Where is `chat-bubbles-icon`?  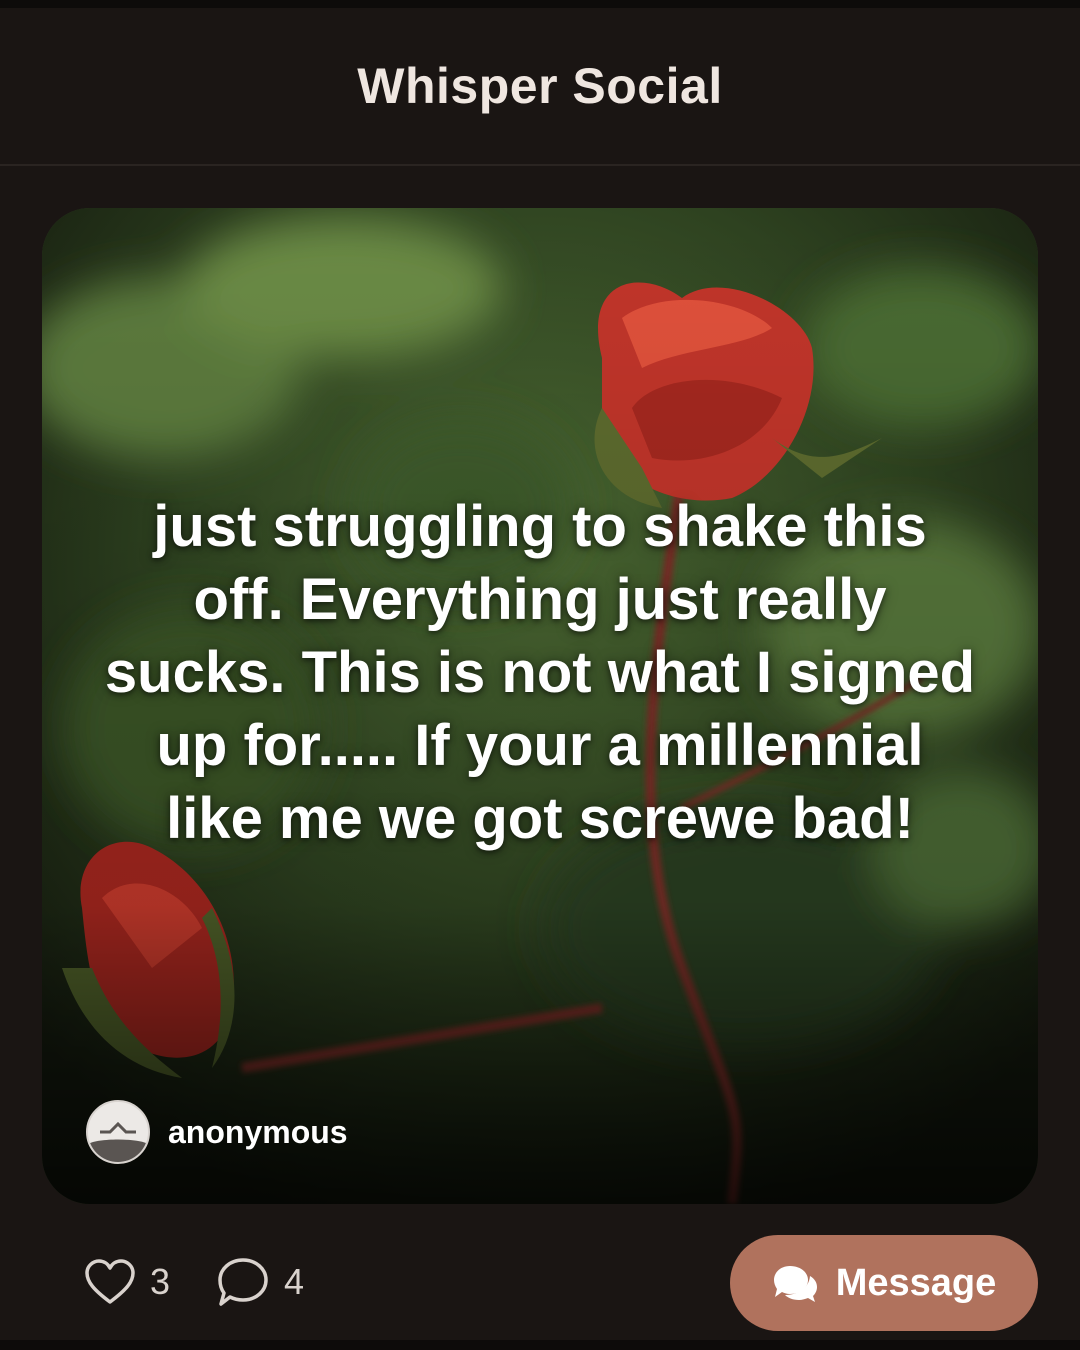 chat-bubbles-icon is located at coordinates (795, 1284).